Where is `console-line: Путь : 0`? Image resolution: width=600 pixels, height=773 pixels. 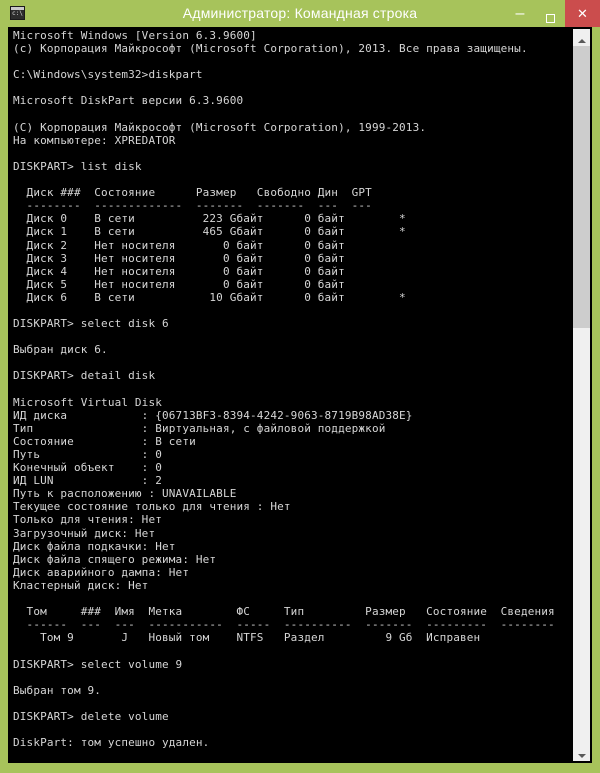
console-line: Путь : 0 is located at coordinates (87, 454).